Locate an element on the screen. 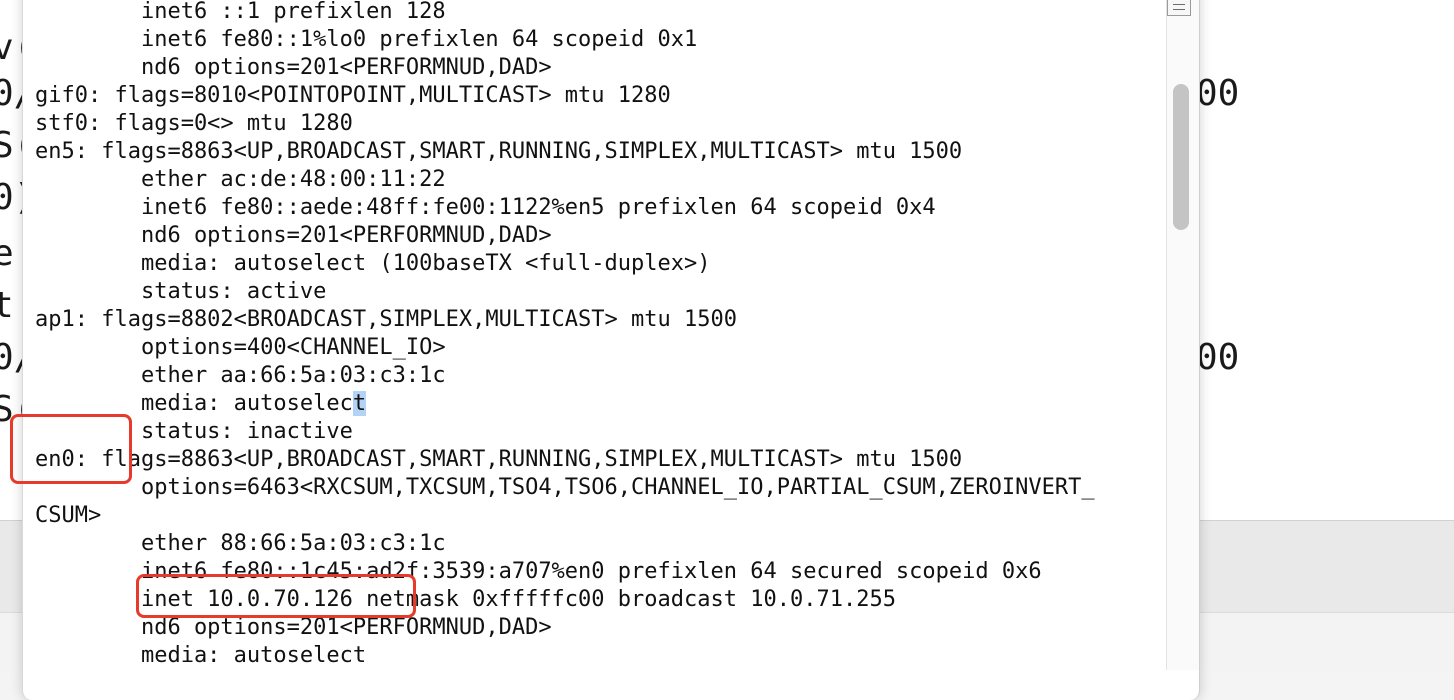 Image resolution: width=1454 pixels, height=700 pixels. terminal-line: ether aa:66:5a:03:c3:1c is located at coordinates (240, 375).